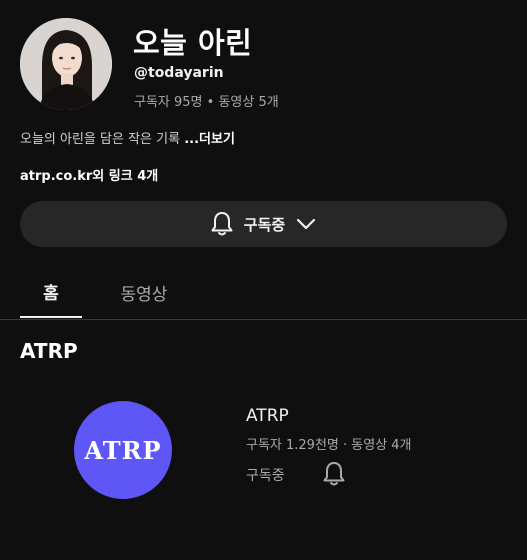 The image size is (527, 560). I want to click on channel-stats: 구독자 95명 • 동영상 5개, so click(206, 102).